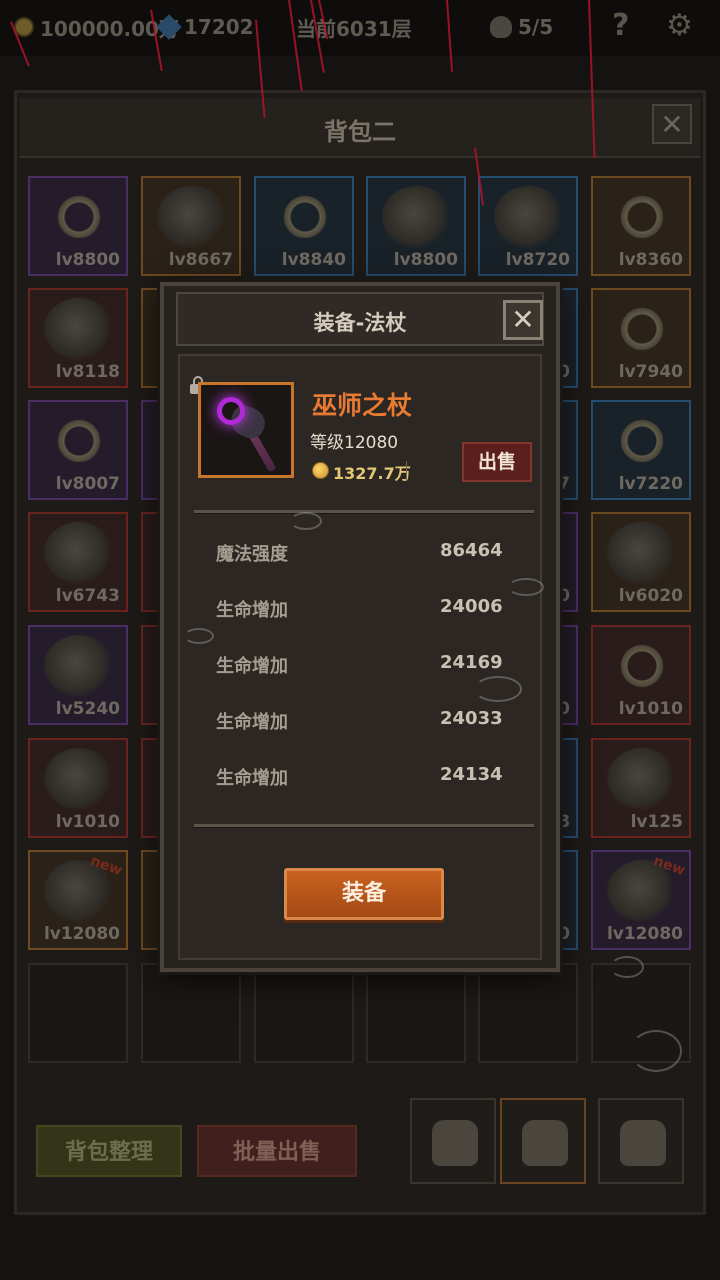 This screenshot has width=720, height=1280. I want to click on stat-row: 生命增加 24006, so click(366, 611).